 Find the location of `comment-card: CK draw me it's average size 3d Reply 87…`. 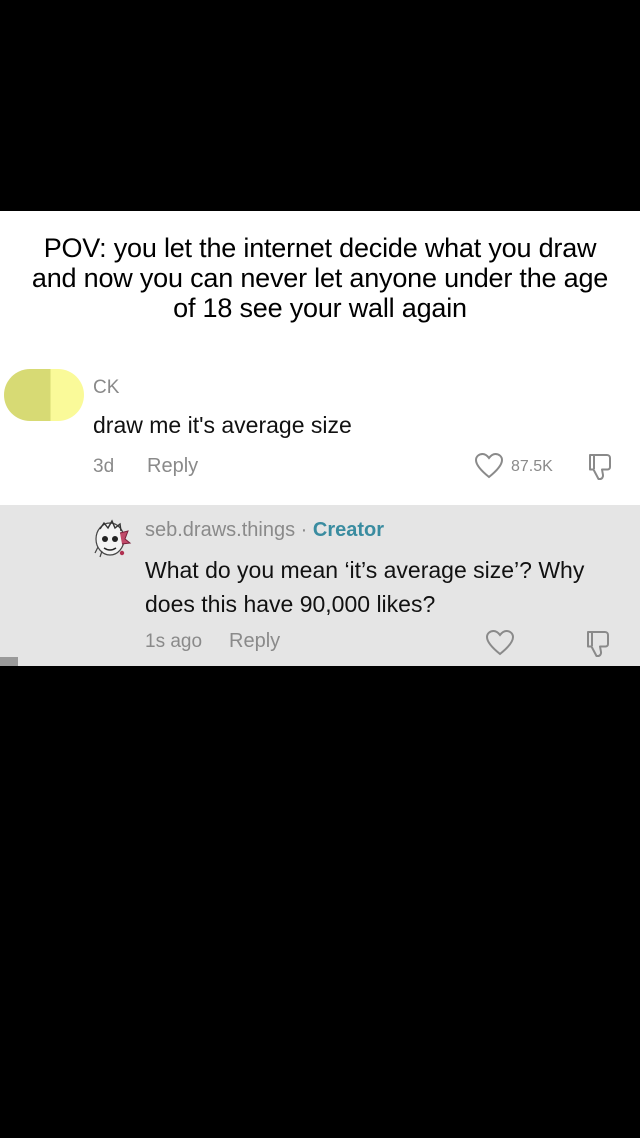

comment-card: CK draw me it's average size 3d Reply 87… is located at coordinates (320, 425).